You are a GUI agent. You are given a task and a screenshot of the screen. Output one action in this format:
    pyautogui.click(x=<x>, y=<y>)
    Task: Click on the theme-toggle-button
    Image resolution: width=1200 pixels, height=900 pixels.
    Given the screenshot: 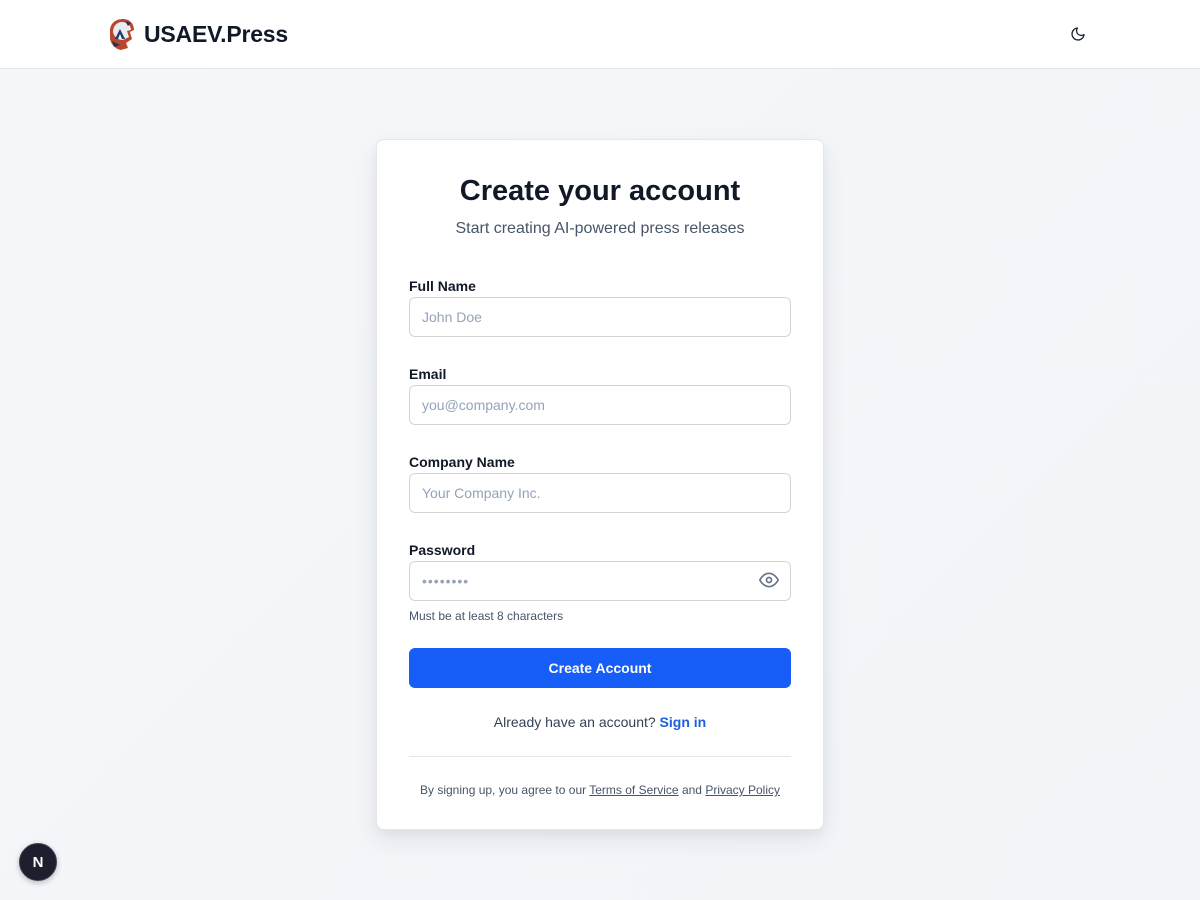 What is the action you would take?
    pyautogui.click(x=1078, y=34)
    